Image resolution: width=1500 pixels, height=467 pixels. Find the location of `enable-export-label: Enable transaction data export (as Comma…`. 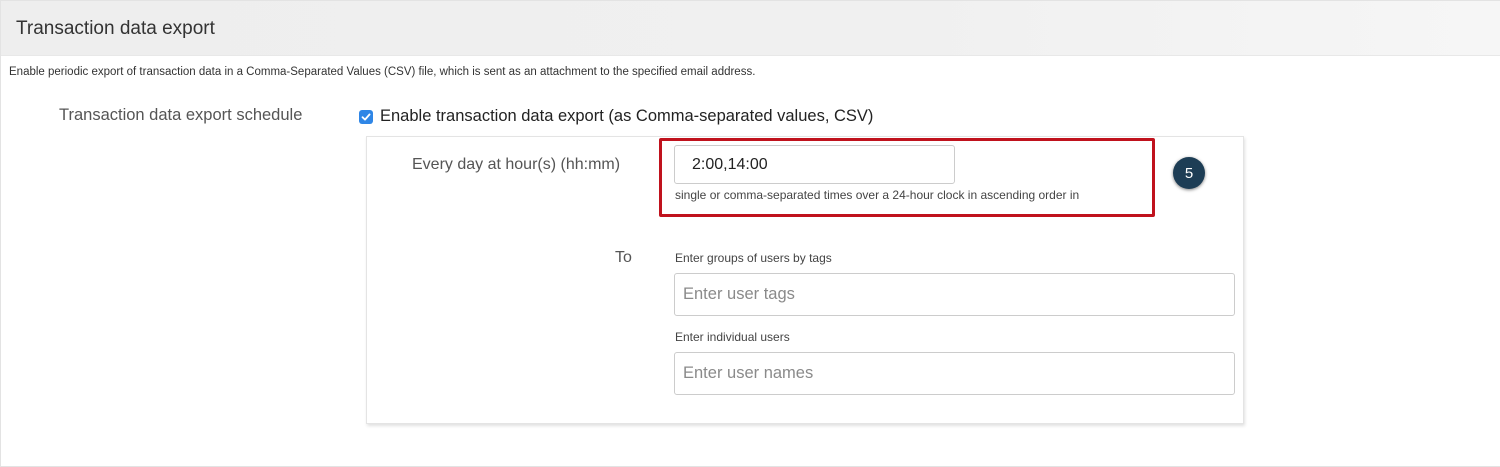

enable-export-label: Enable transaction data export (as Comma… is located at coordinates (626, 116).